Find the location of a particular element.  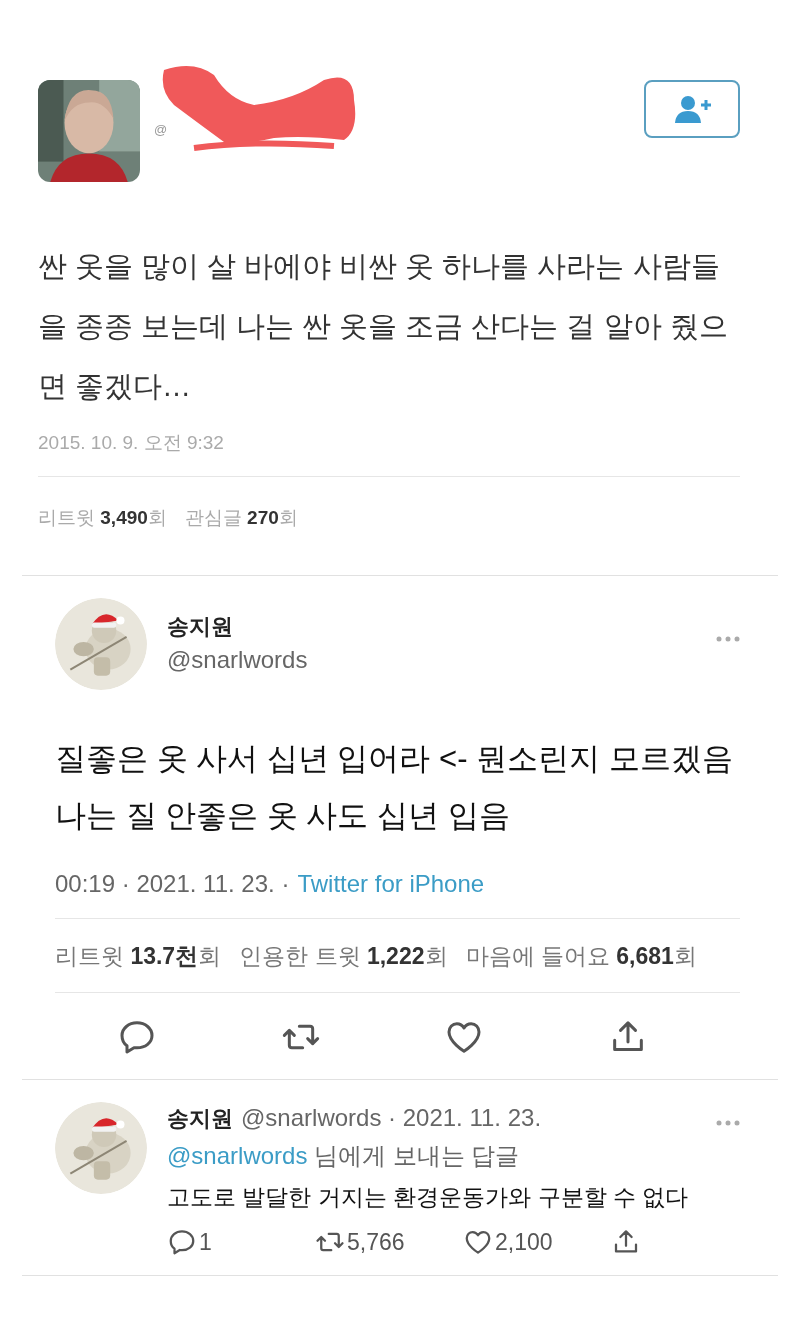

follow-button is located at coordinates (692, 109).